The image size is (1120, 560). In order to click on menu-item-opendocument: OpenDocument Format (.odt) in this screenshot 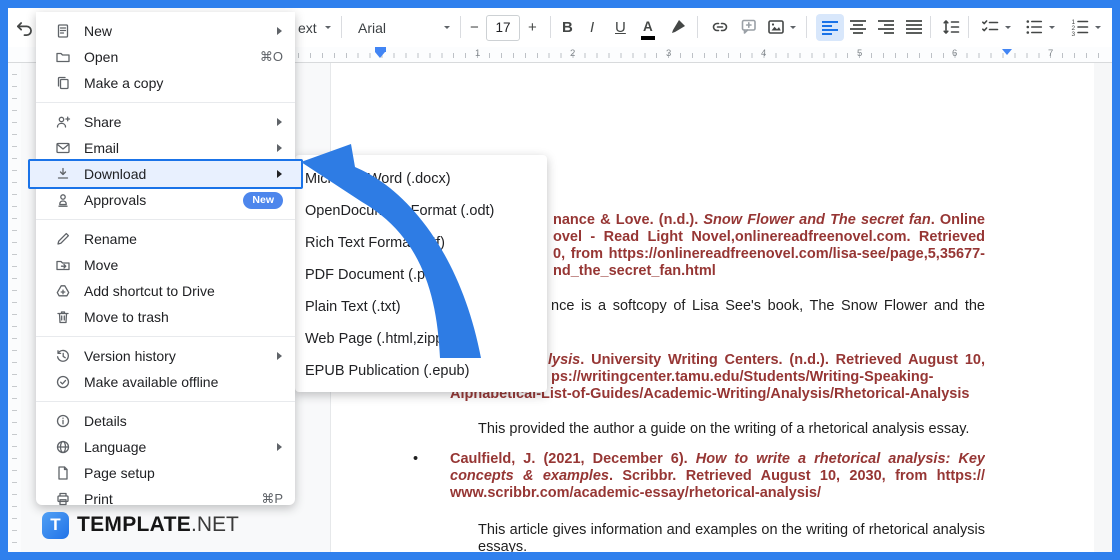, I will do `click(421, 211)`.